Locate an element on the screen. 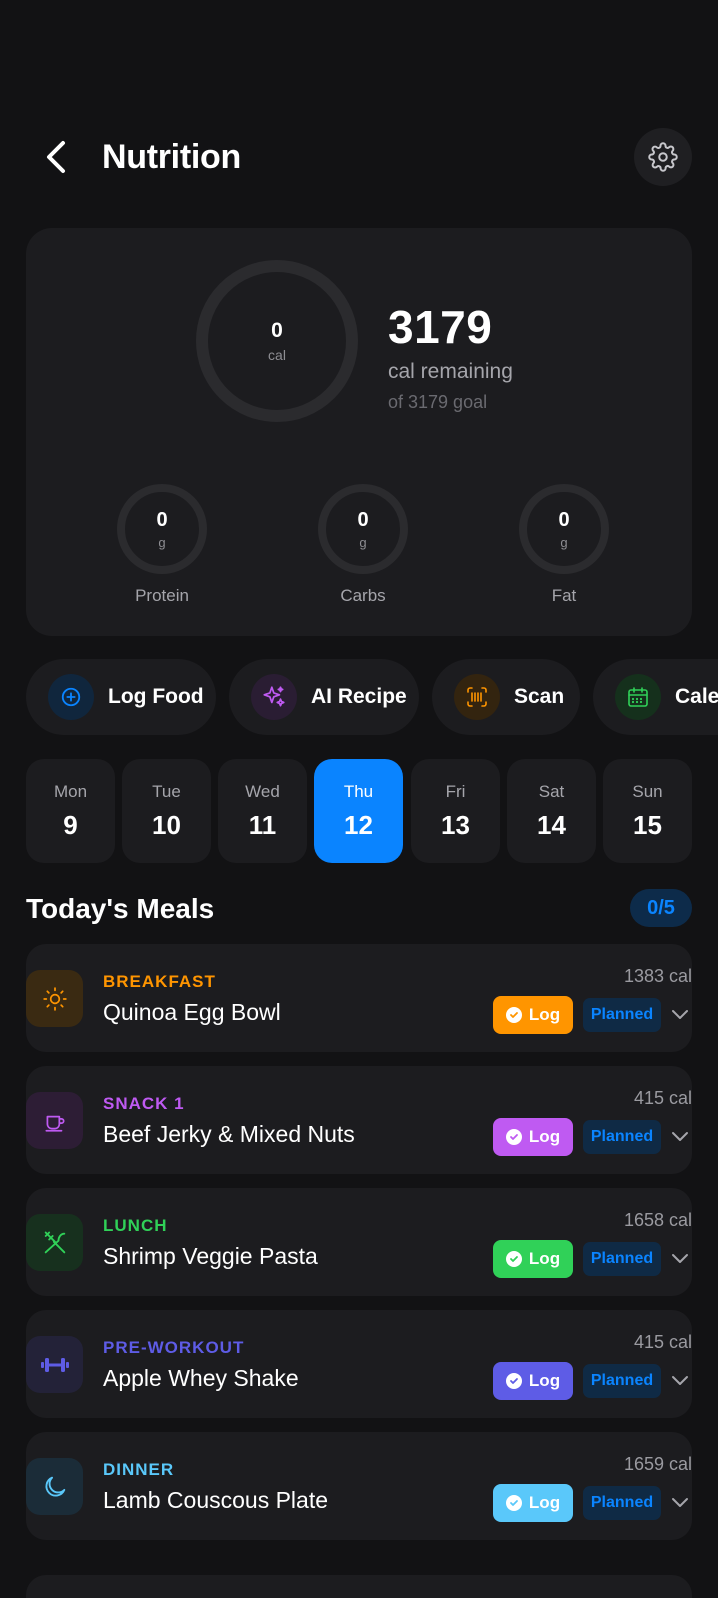 This screenshot has height=1598, width=718. meals-count-badge: 0/5 is located at coordinates (661, 908).